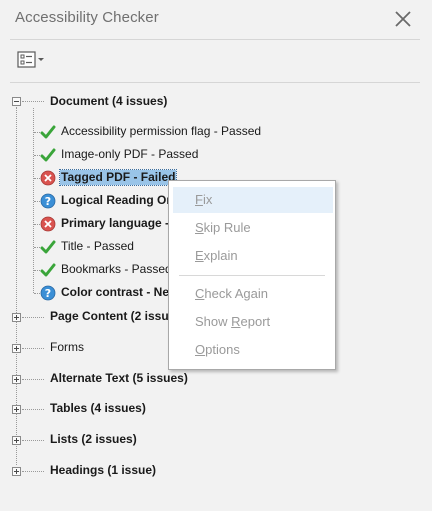 This screenshot has height=511, width=432. Describe the element at coordinates (93, 439) in the screenshot. I see `group-lists: Lists (2 issues)` at that location.